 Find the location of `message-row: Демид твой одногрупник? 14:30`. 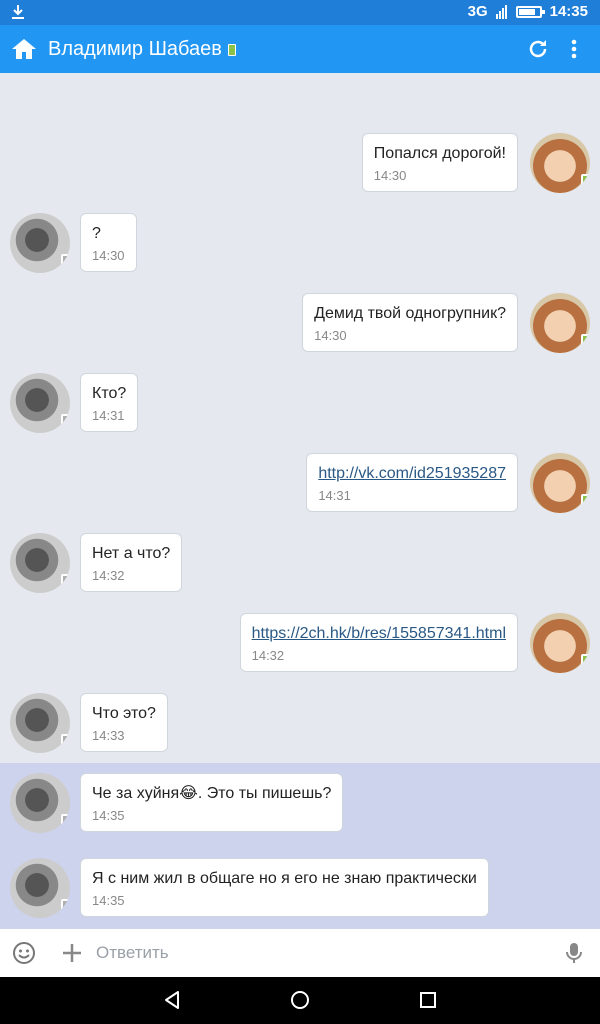

message-row: Демид твой одногрупник? 14:30 is located at coordinates (300, 333).